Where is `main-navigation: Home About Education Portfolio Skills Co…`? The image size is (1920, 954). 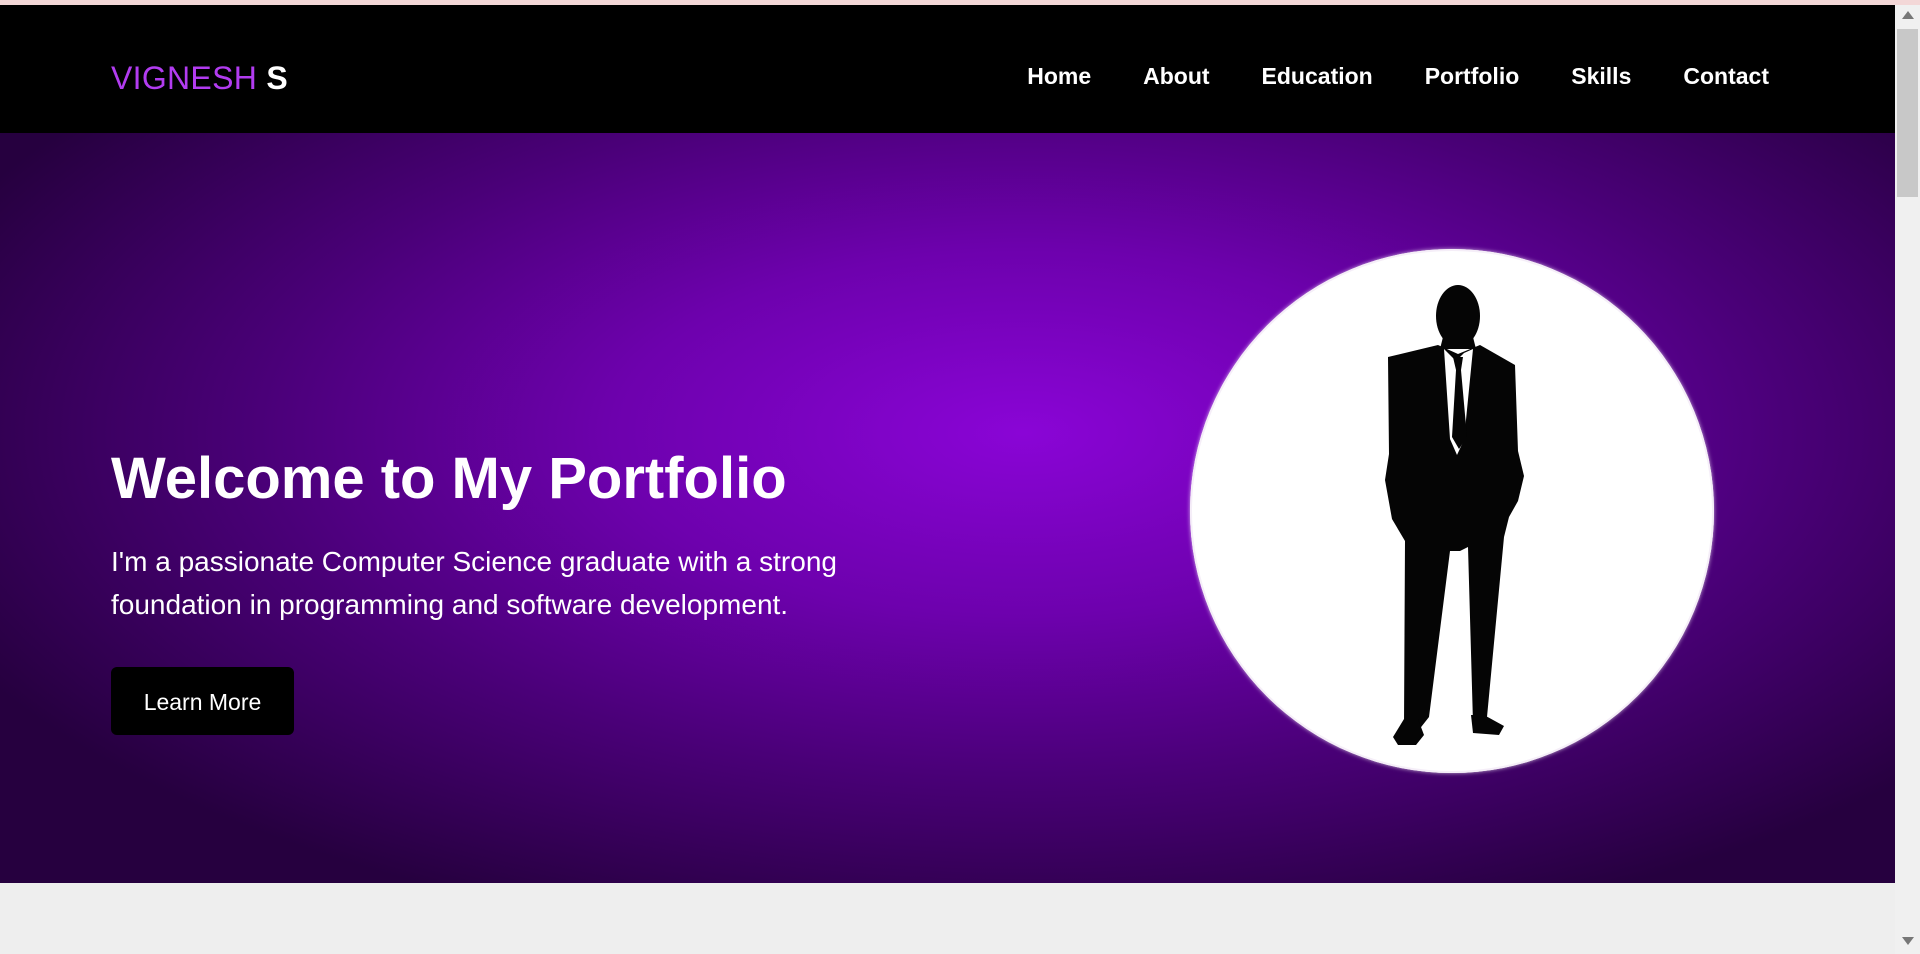 main-navigation: Home About Education Portfolio Skills Co… is located at coordinates (1398, 76).